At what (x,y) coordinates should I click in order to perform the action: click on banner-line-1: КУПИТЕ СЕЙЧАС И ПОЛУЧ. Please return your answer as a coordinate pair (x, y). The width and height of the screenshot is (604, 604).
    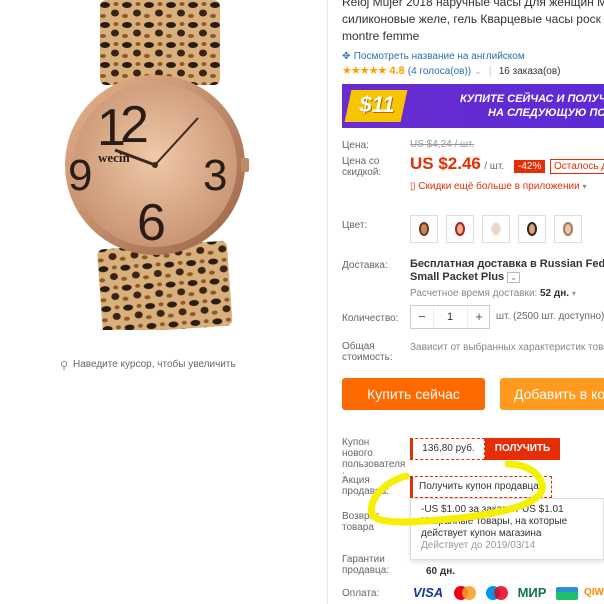
    Looking at the image, I should click on (532, 99).